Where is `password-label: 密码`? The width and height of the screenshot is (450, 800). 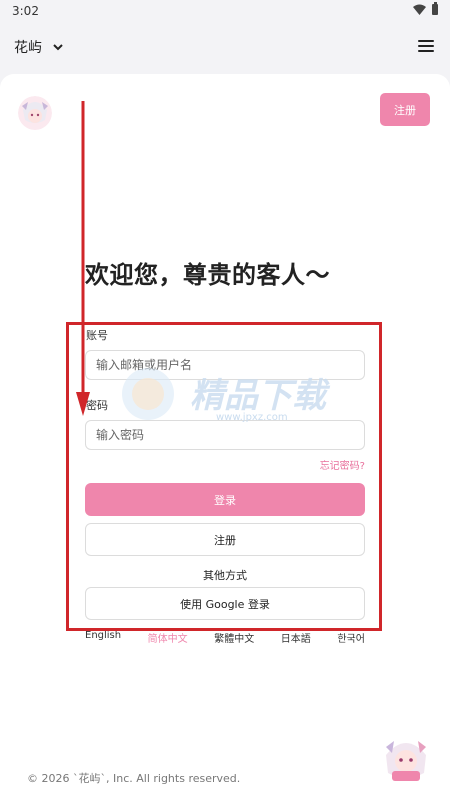 password-label: 密码 is located at coordinates (97, 405).